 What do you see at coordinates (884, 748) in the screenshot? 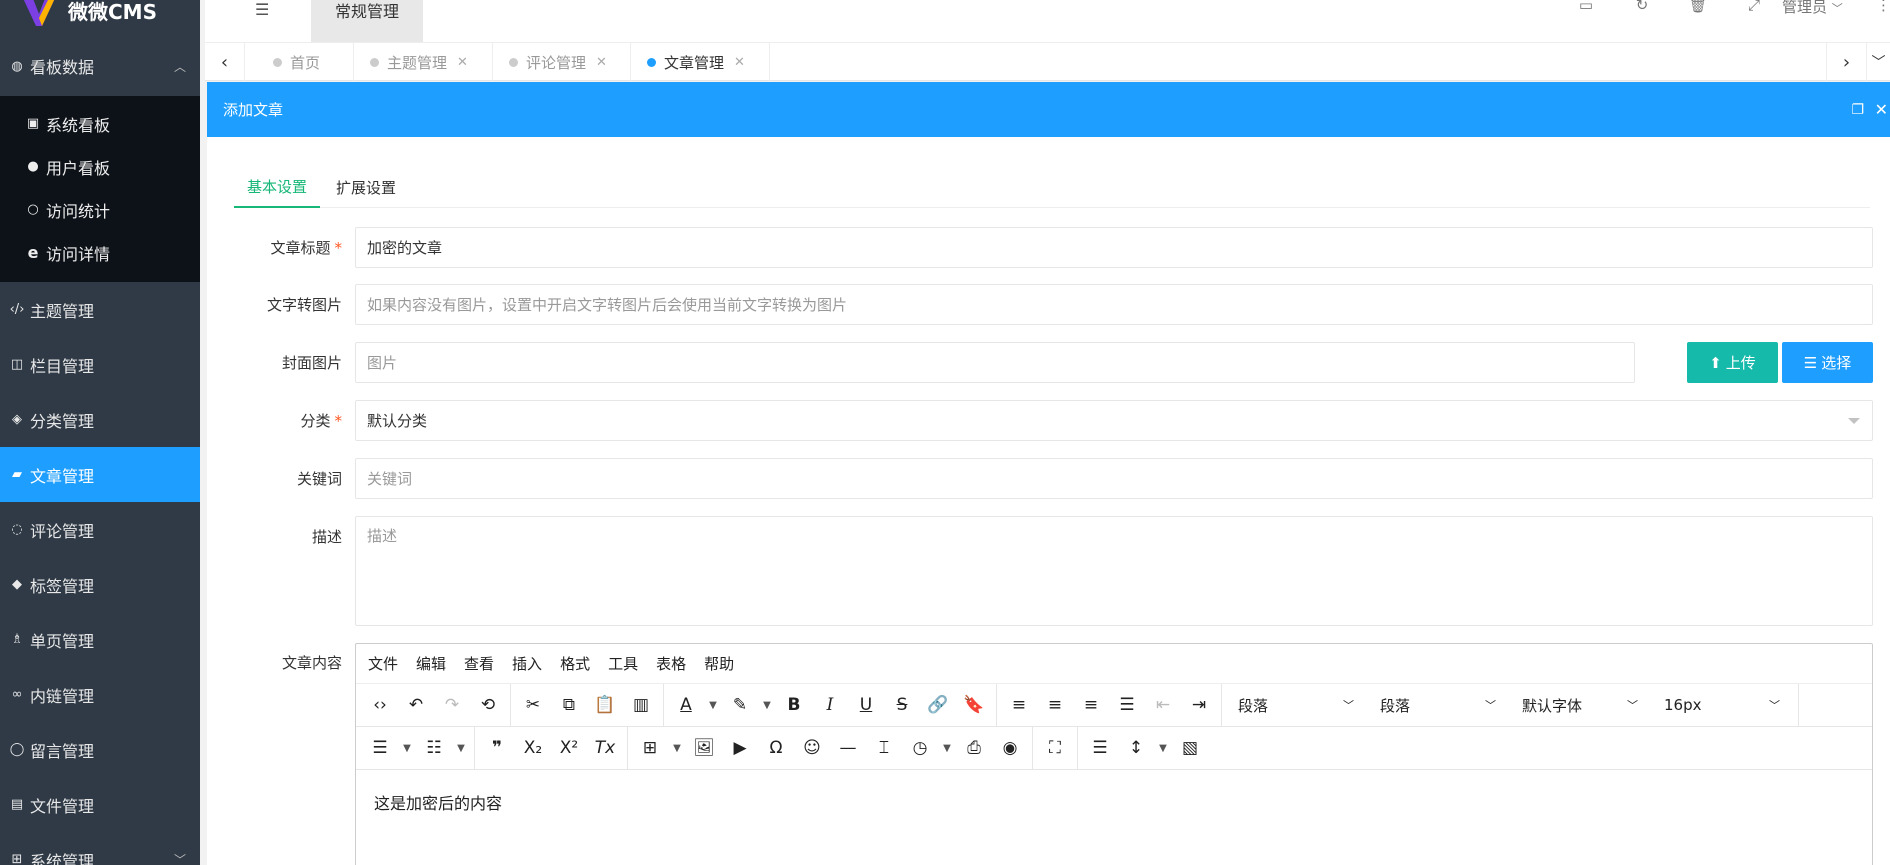
I see `page-break-icon: ⌶` at bounding box center [884, 748].